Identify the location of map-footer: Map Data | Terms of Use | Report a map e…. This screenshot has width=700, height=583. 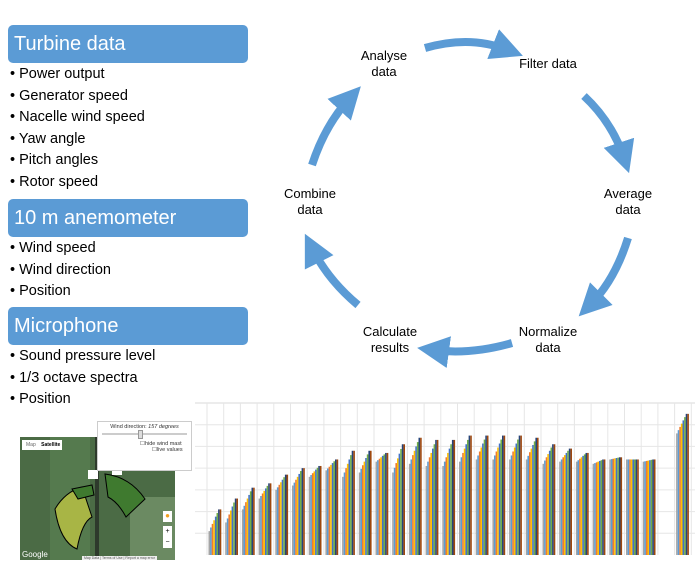
(120, 558).